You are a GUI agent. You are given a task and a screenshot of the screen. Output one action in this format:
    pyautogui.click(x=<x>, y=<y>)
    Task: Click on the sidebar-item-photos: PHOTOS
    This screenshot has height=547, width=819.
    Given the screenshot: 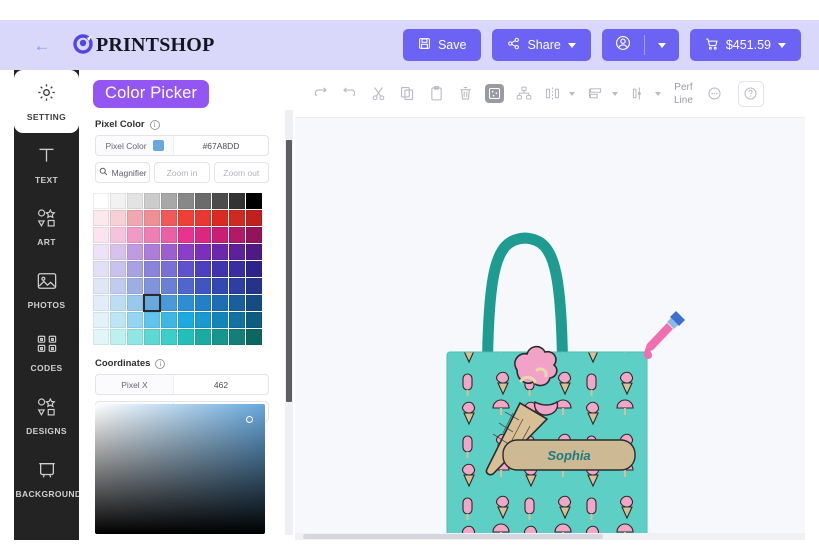 What is the action you would take?
    pyautogui.click(x=46, y=290)
    